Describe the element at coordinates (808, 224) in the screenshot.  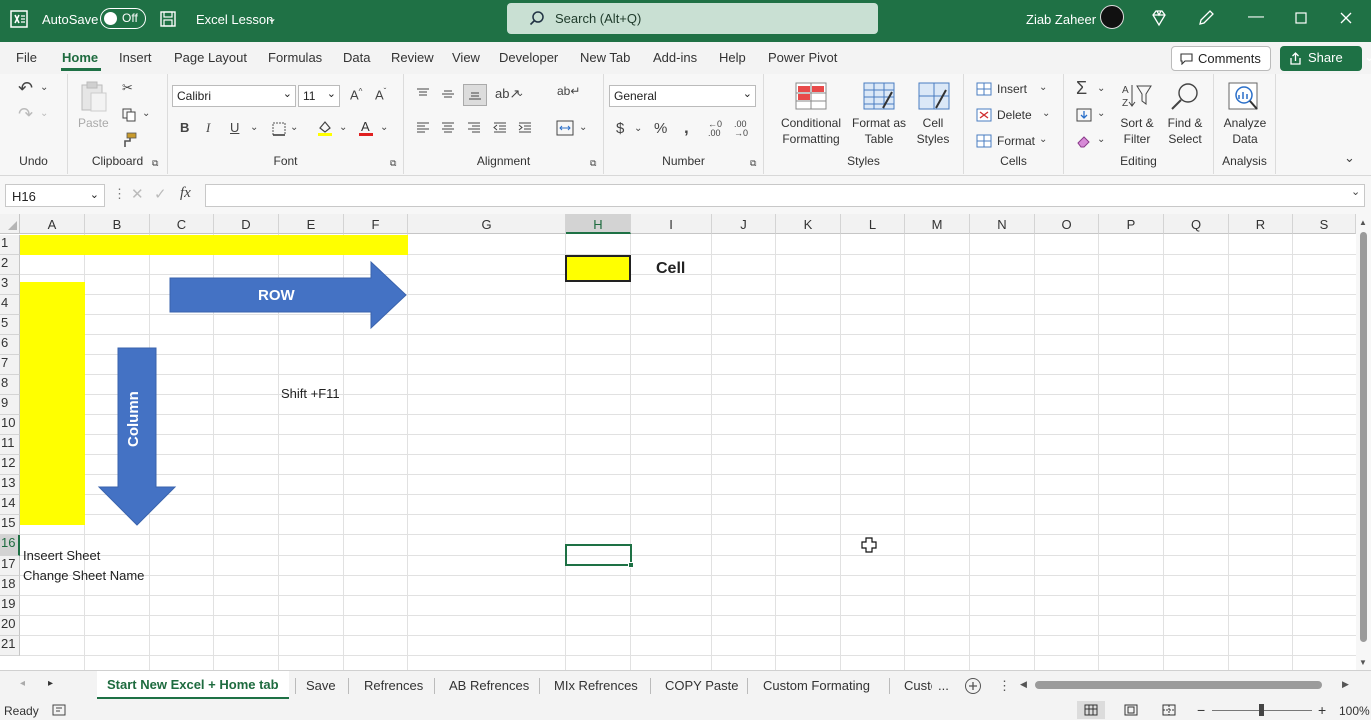
I see `column-header-k: K` at that location.